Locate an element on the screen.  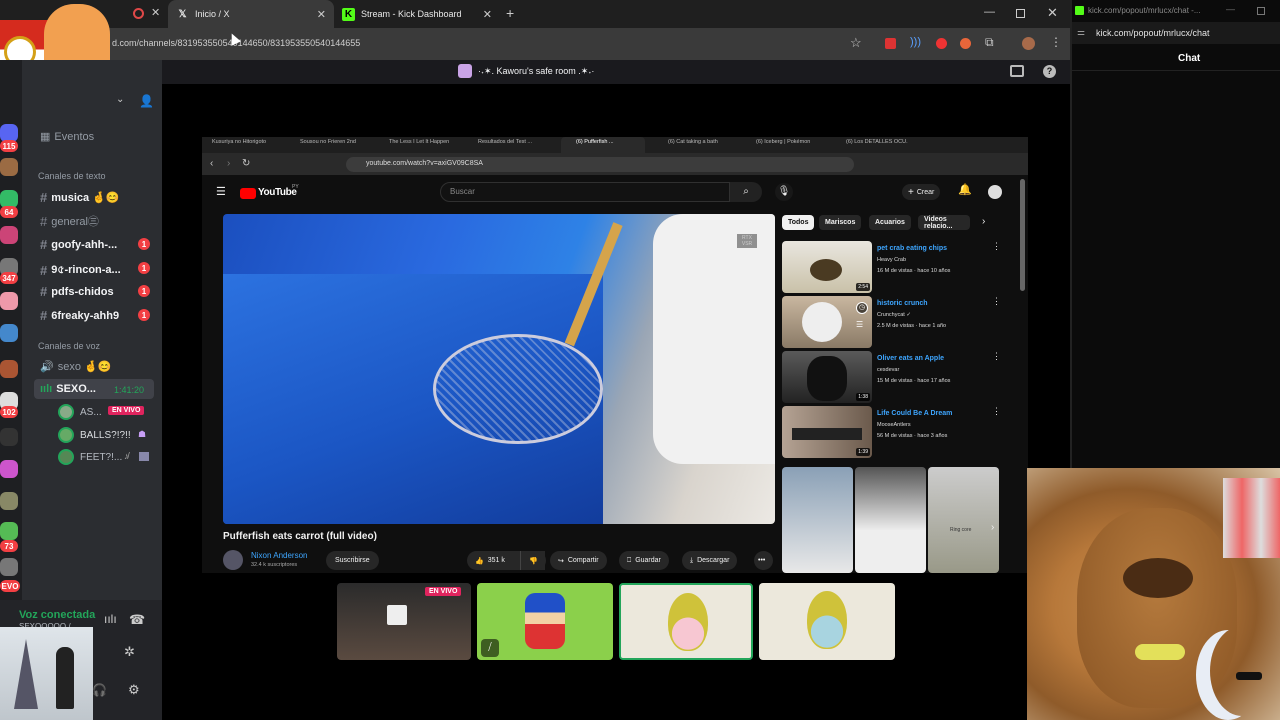
events-item: ▦ Eventos is located at coordinates (67, 137).